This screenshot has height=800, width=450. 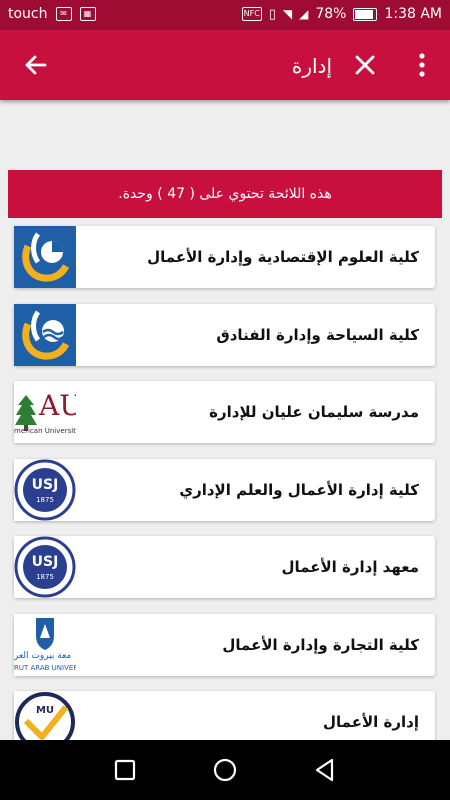 I want to click on home-button, so click(x=225, y=770).